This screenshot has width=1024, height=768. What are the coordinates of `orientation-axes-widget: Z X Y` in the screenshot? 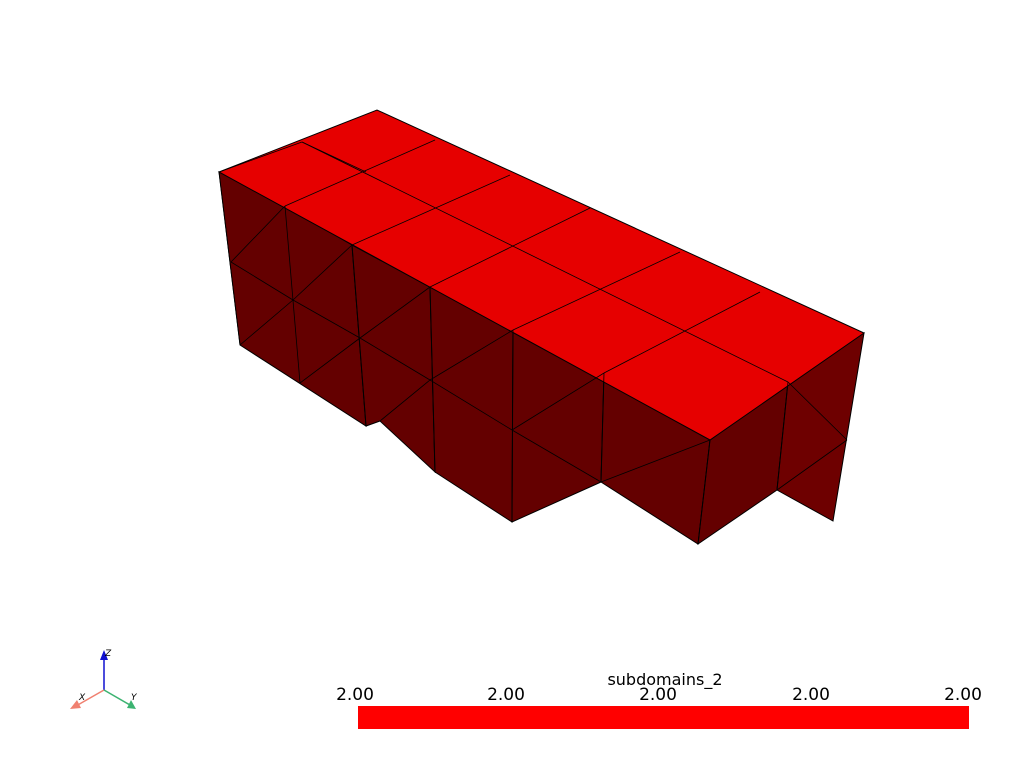 It's located at (104, 679).